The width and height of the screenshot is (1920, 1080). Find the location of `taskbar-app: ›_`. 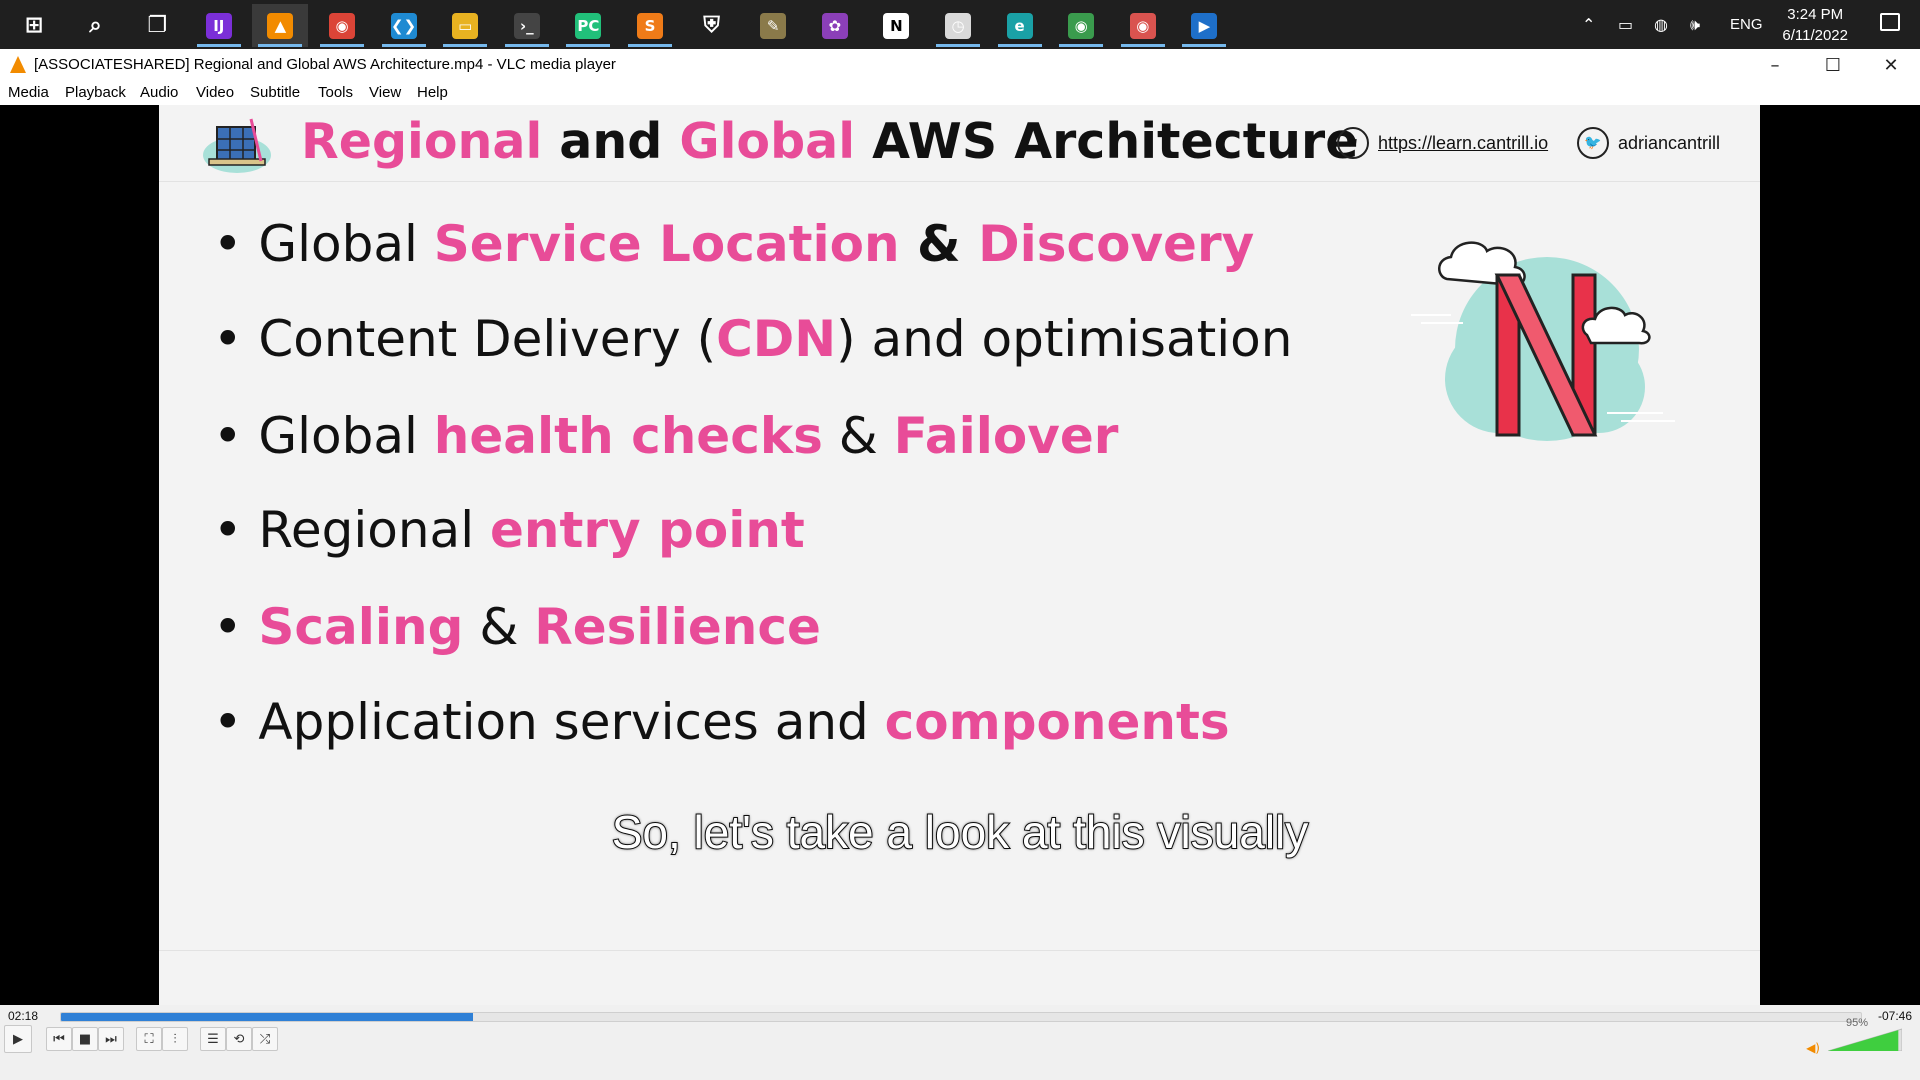

taskbar-app: ›_ is located at coordinates (527, 25).